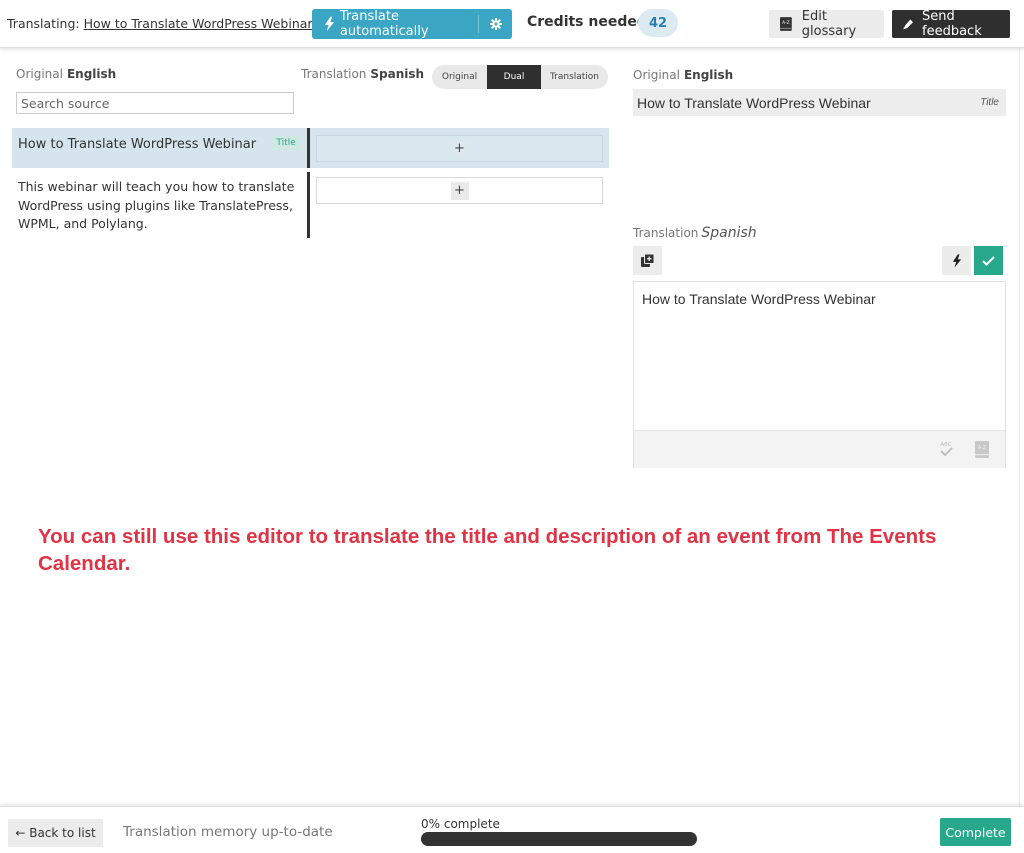  I want to click on complete-button: Complete, so click(975, 832).